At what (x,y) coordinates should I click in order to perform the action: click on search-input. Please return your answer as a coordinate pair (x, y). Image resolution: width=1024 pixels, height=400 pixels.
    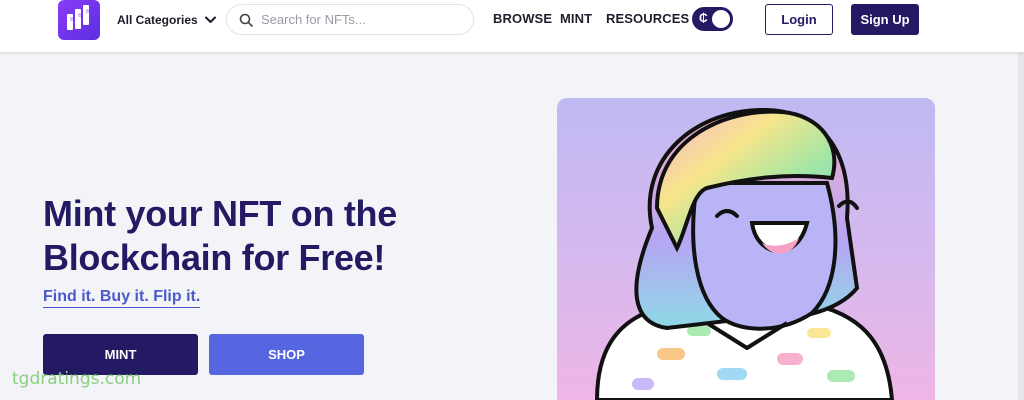
    Looking at the image, I should click on (361, 19).